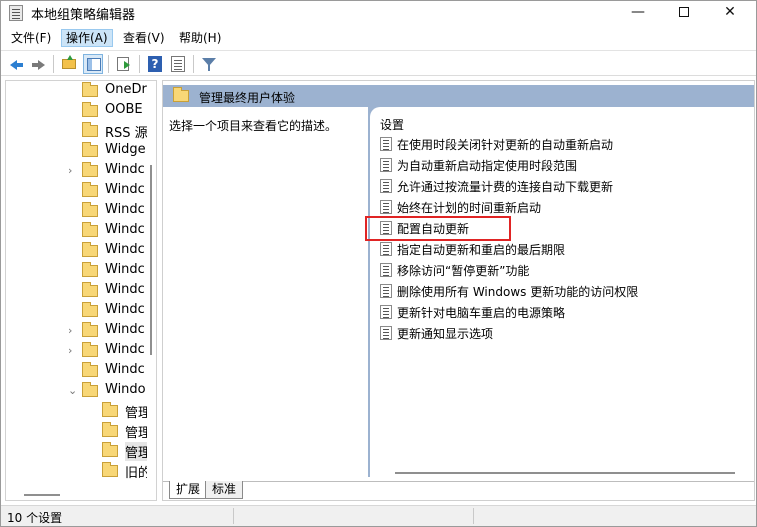 Image resolution: width=757 pixels, height=527 pixels. I want to click on export-icon, so click(123, 64).